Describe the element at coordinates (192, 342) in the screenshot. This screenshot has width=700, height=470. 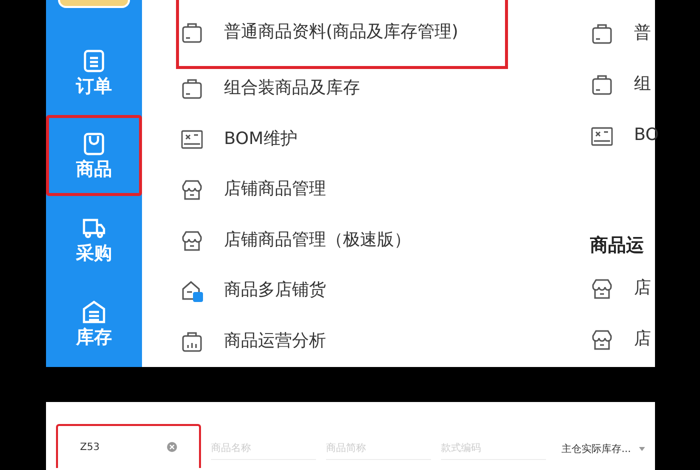
I see `chart-icon` at that location.